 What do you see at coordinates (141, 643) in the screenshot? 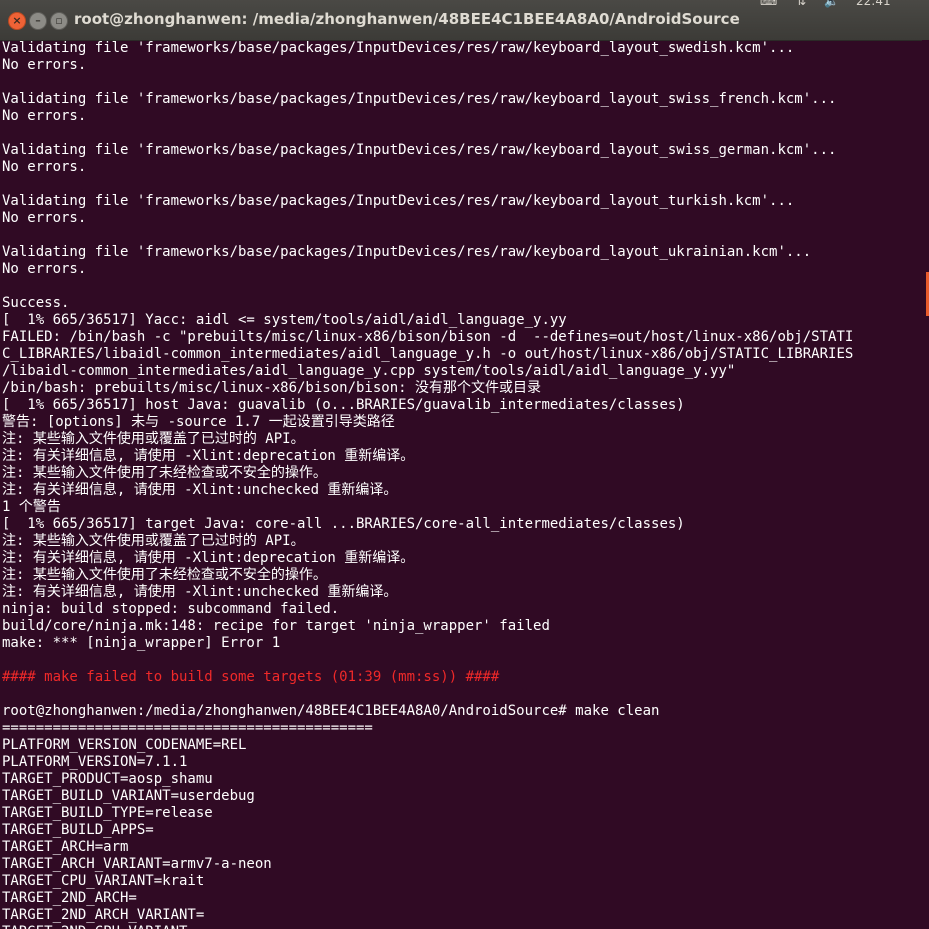
I see `terminal-line: make: *** [ninja_wrapper] Error 1` at bounding box center [141, 643].